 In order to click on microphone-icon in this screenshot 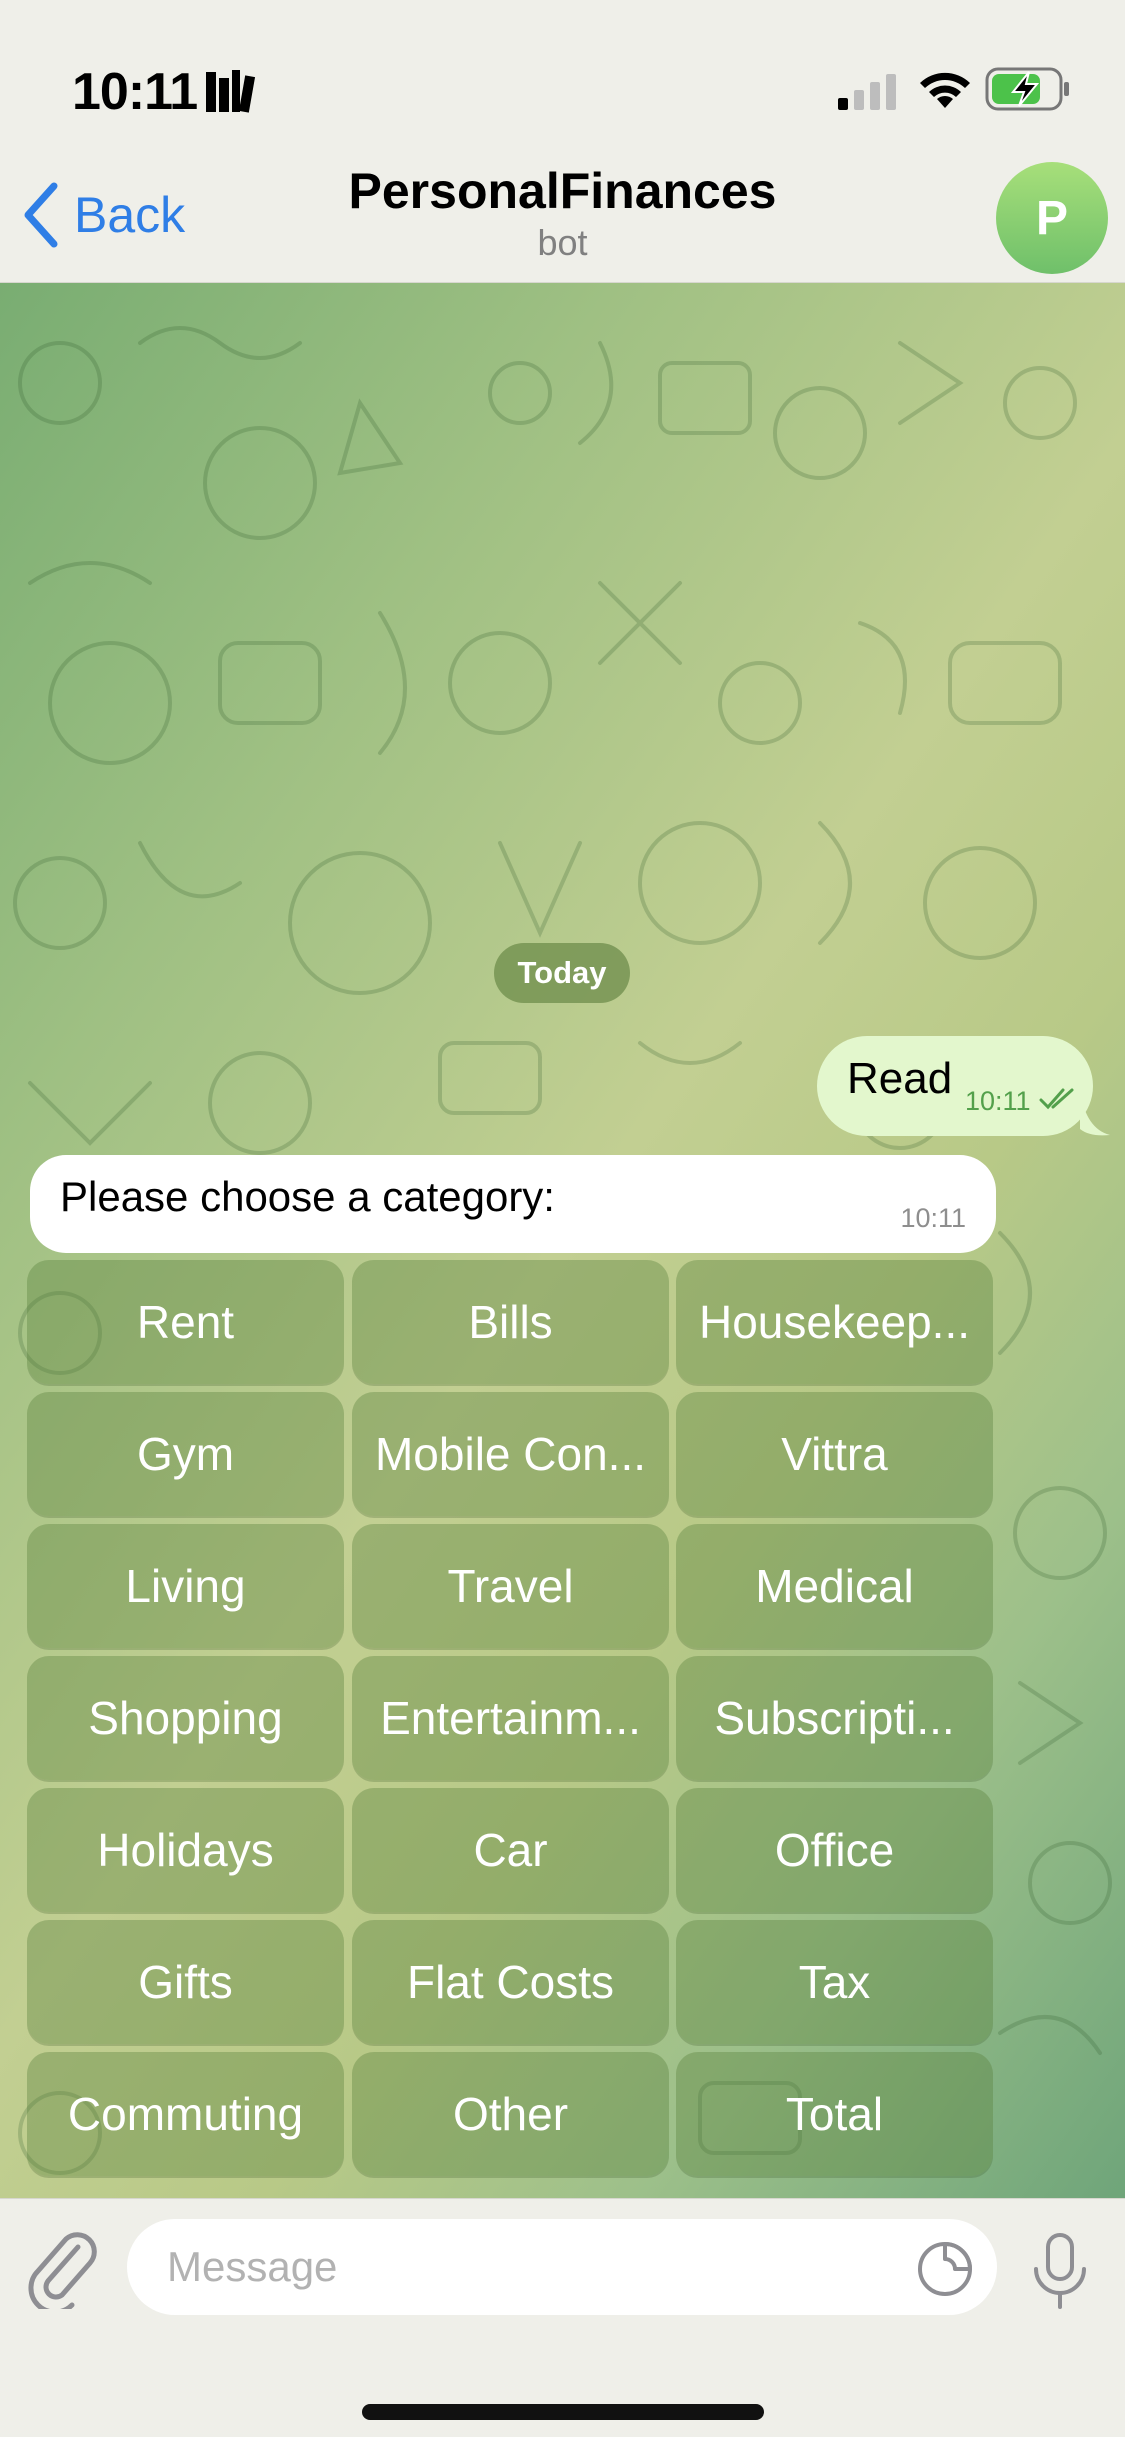, I will do `click(1060, 2272)`.